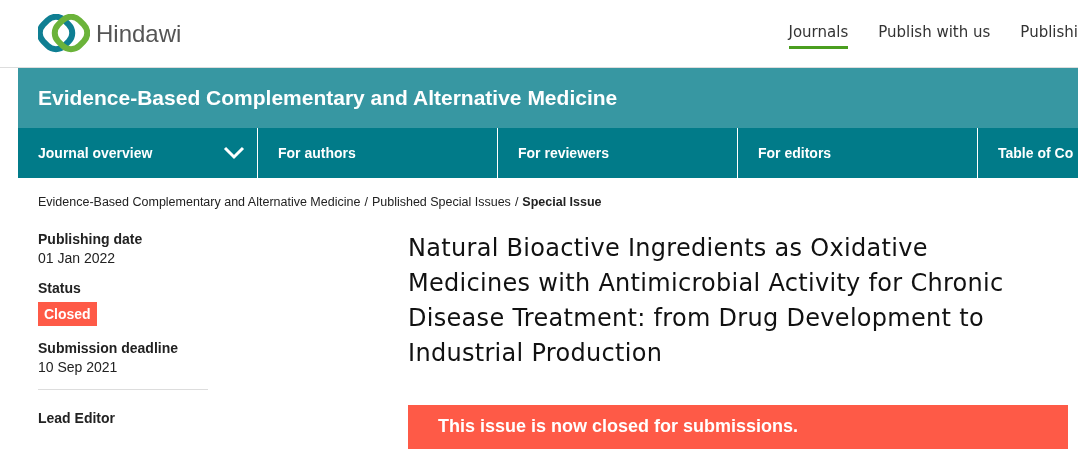  What do you see at coordinates (1049, 33) in the screenshot?
I see `nav-link: Publishi` at bounding box center [1049, 33].